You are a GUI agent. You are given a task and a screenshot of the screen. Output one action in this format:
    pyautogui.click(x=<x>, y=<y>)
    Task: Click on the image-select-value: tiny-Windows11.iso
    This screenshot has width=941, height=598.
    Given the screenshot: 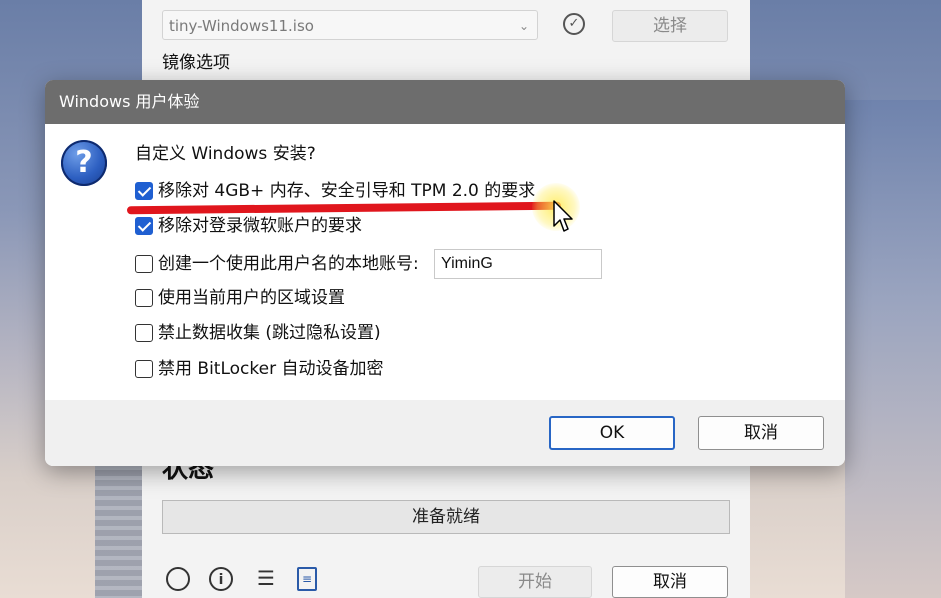 What is the action you would take?
    pyautogui.click(x=241, y=26)
    